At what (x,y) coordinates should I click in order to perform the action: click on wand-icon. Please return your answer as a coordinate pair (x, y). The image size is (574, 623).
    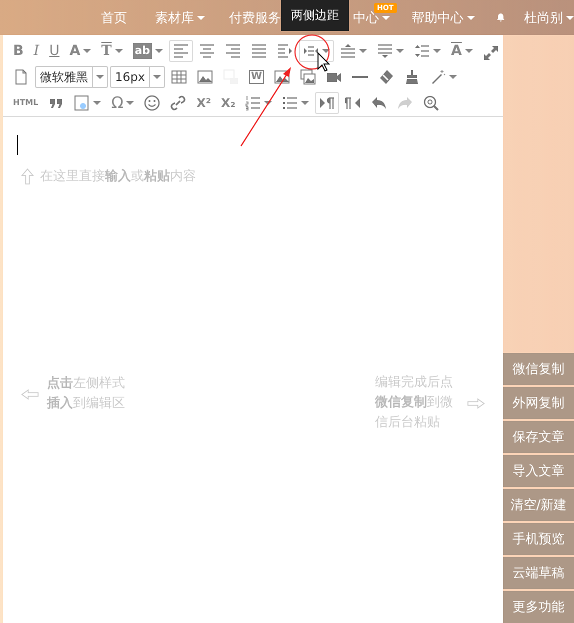
    Looking at the image, I should click on (438, 77).